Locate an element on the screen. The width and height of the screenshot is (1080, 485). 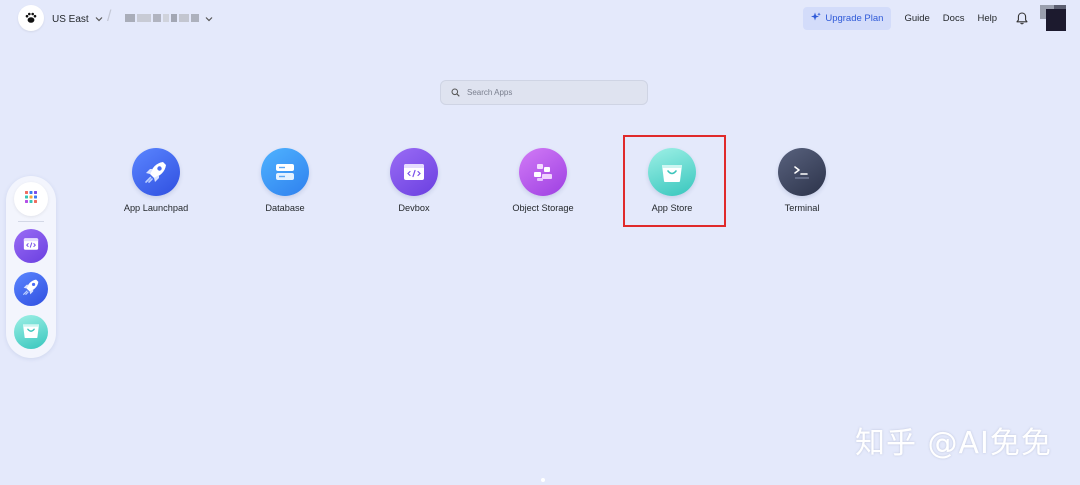
storage-blocks-icon is located at coordinates (543, 172).